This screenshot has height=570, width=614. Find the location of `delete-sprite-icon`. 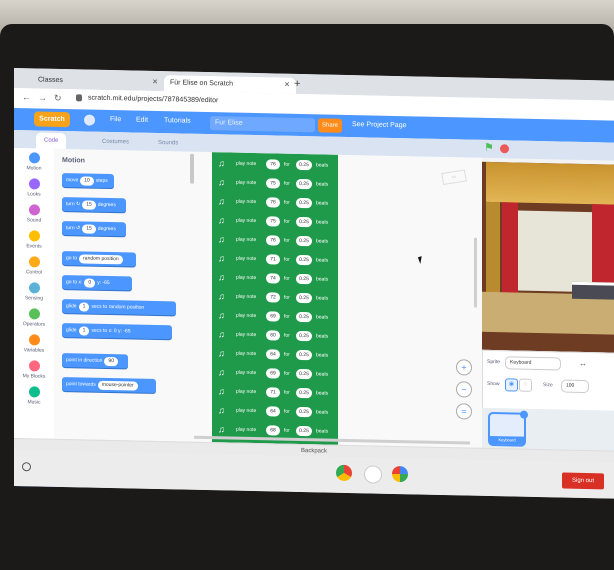

delete-sprite-icon is located at coordinates (524, 414).